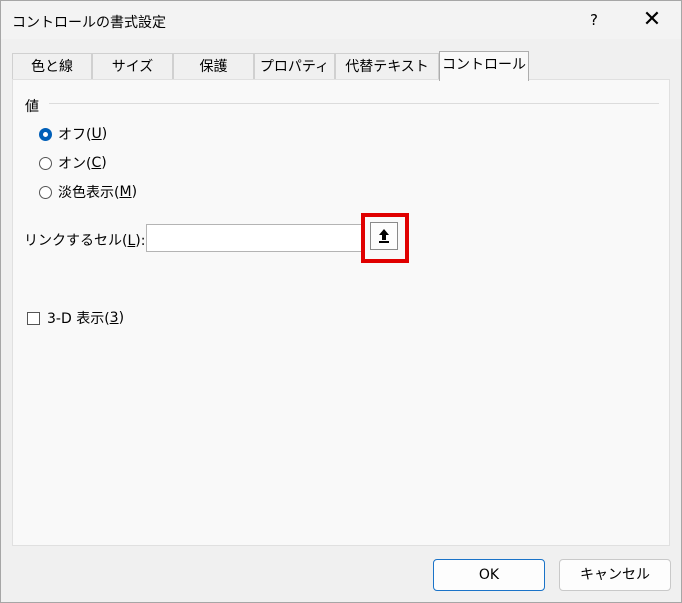 The width and height of the screenshot is (682, 603). I want to click on cancel-button: キャンセル, so click(615, 575).